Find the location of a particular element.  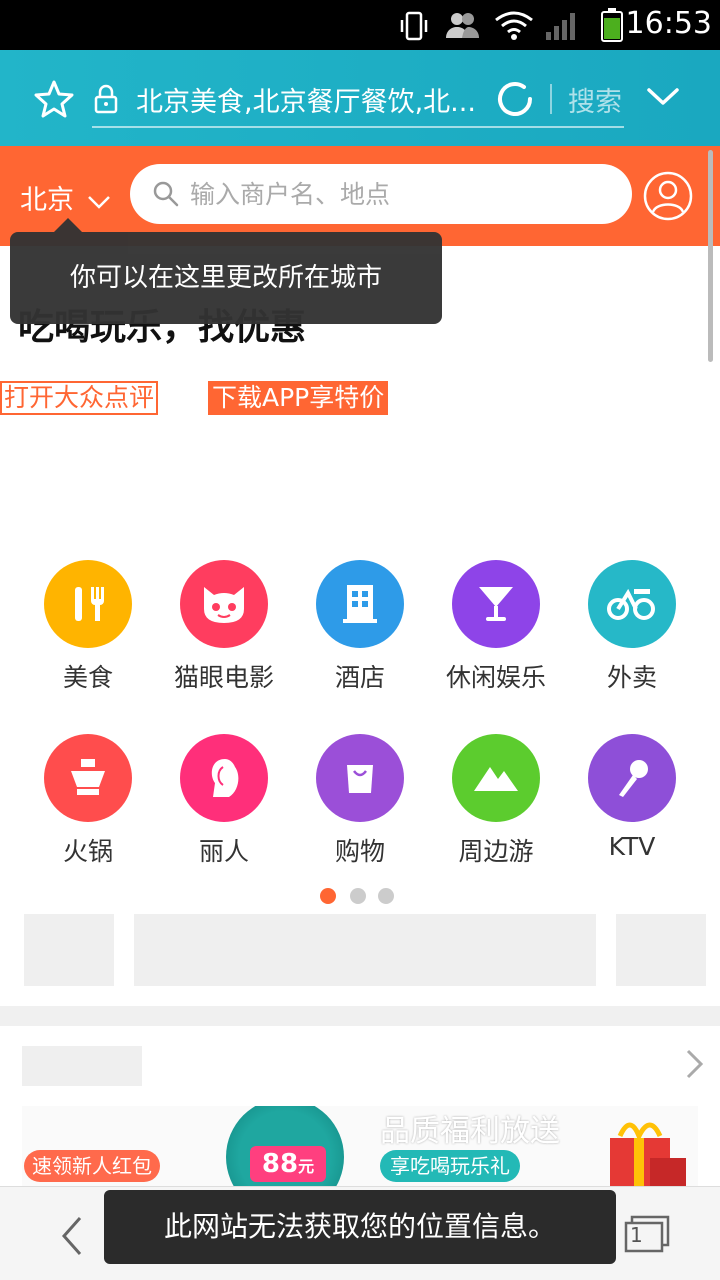

category-label: 猫眼电影 is located at coordinates (223, 677).